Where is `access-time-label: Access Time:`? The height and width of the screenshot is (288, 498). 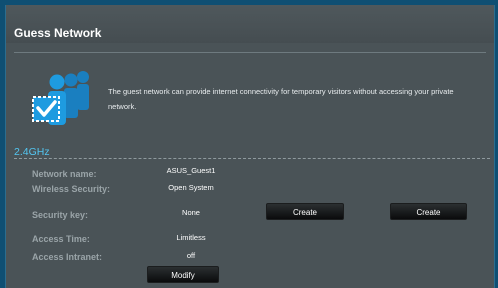
access-time-label: Access Time: is located at coordinates (61, 239).